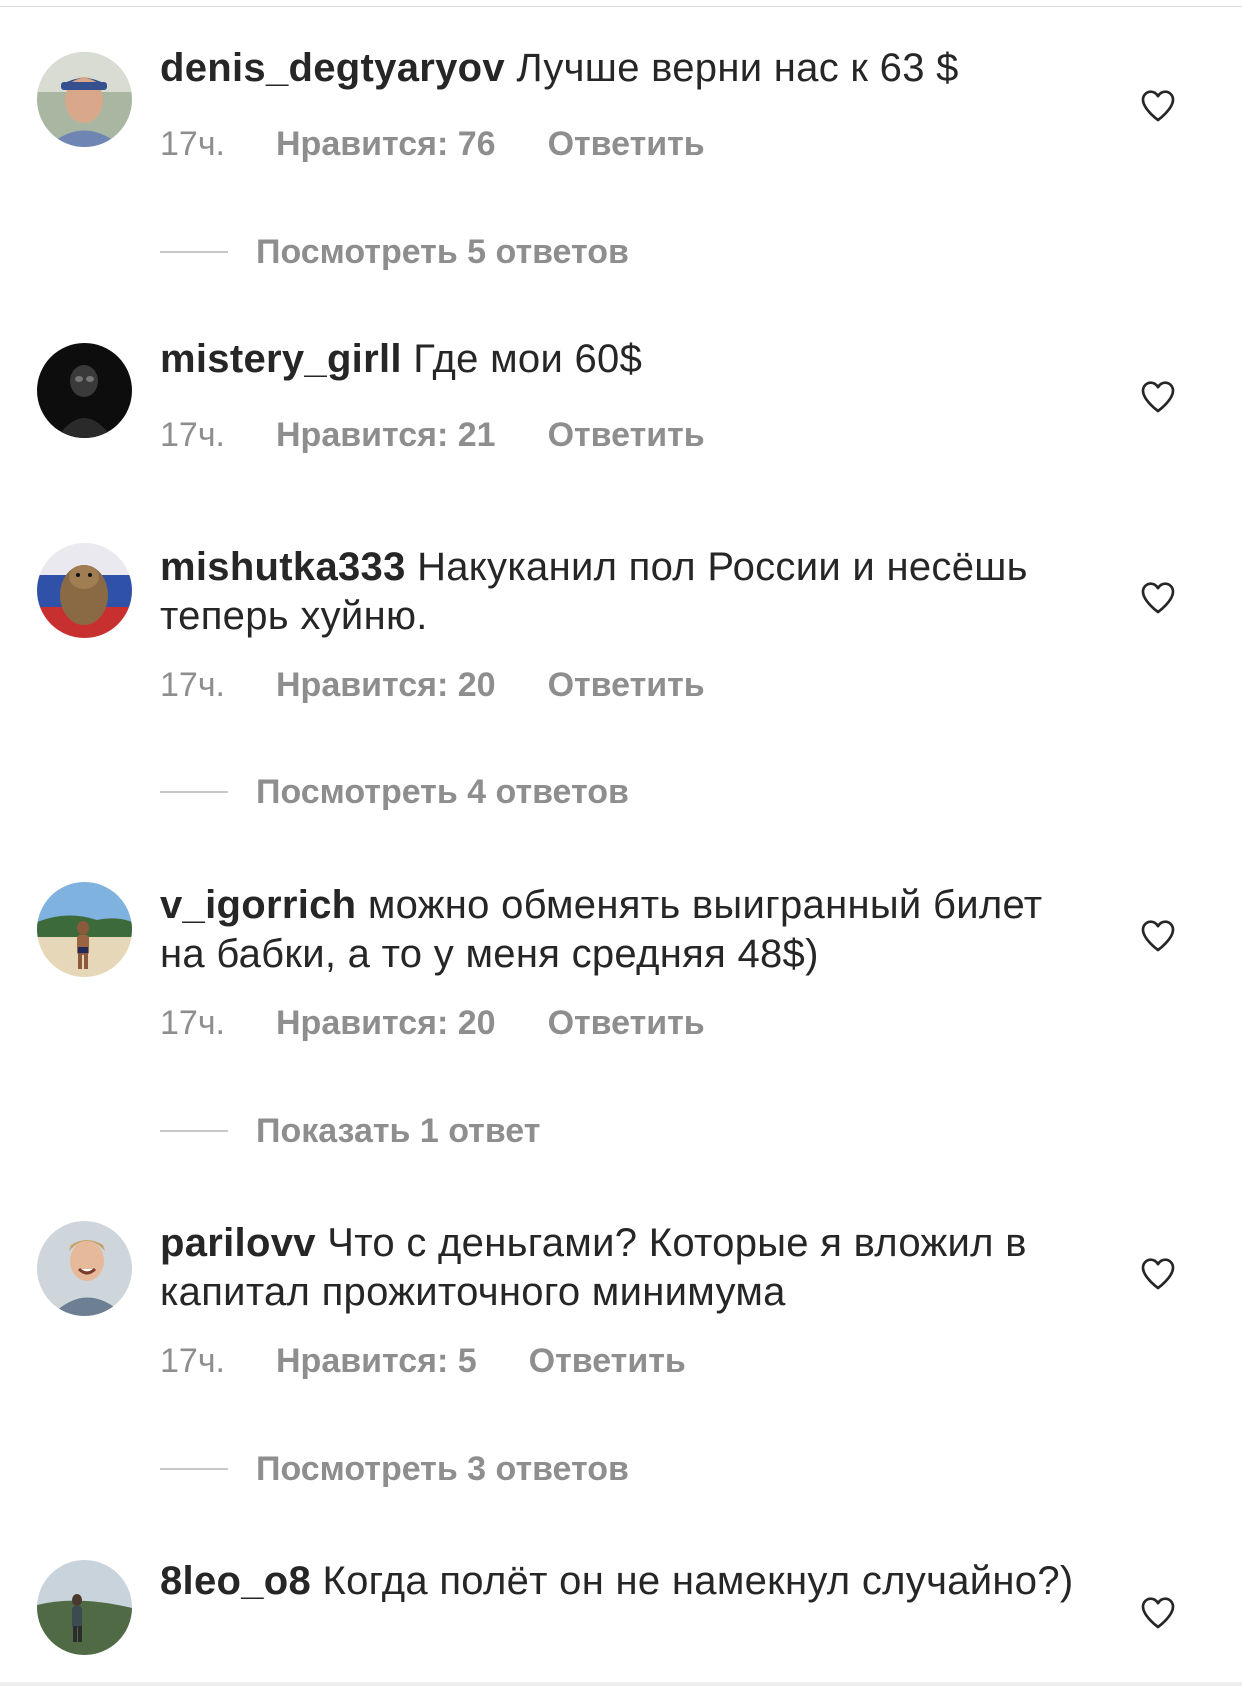  Describe the element at coordinates (621, 6) in the screenshot. I see `top-divider` at that location.